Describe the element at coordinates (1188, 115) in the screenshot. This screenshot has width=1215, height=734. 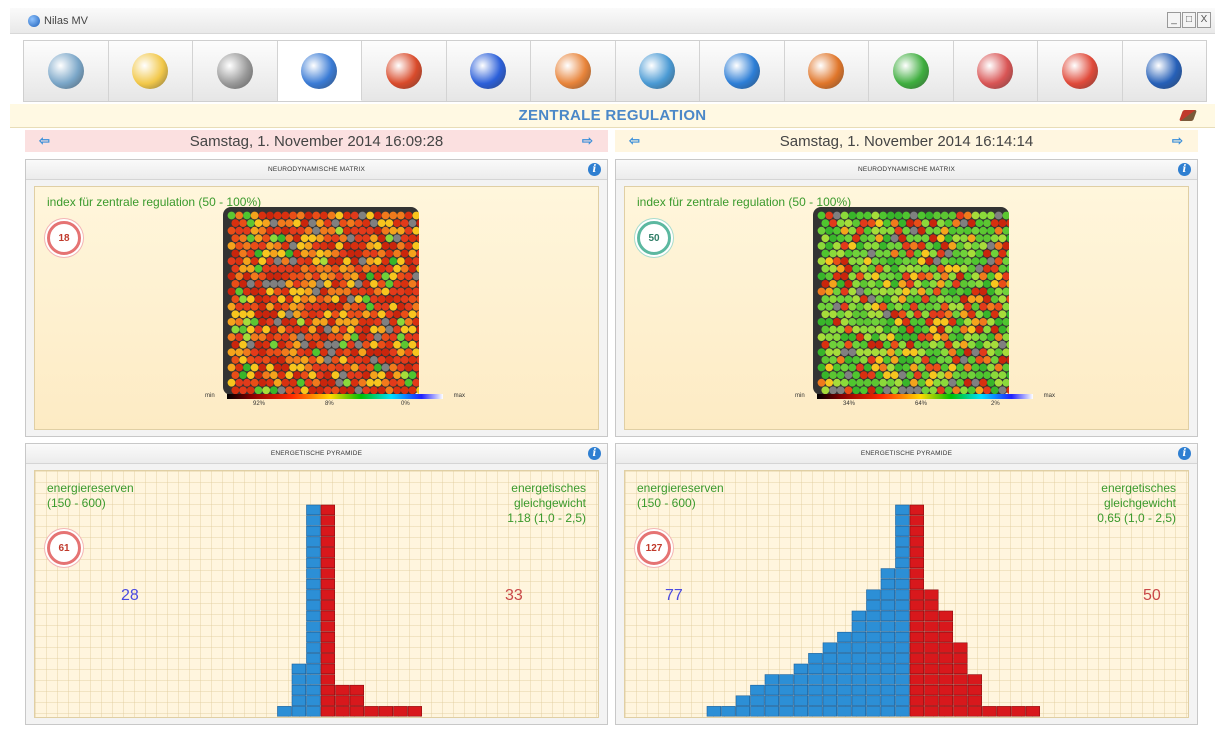
I see `book-icon` at that location.